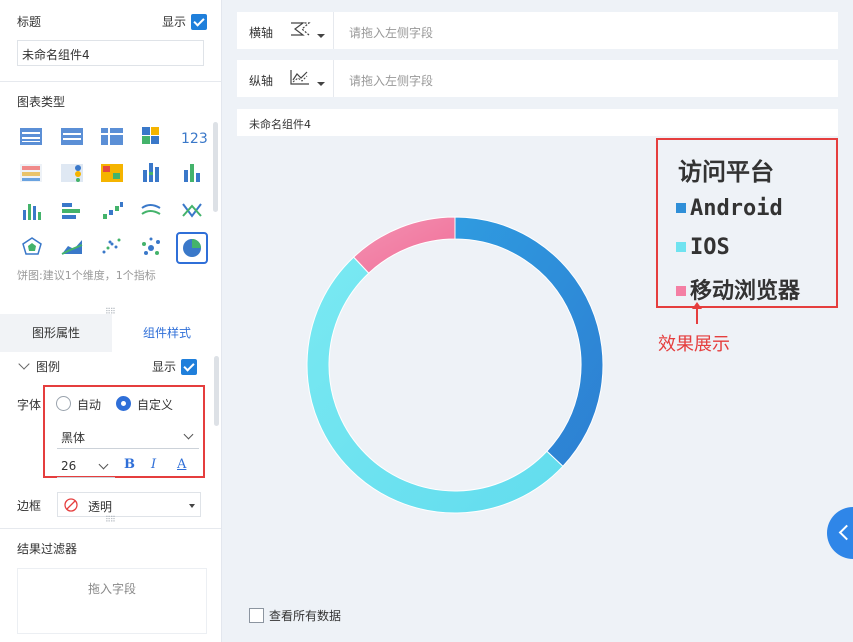 The height and width of the screenshot is (642, 853). Describe the element at coordinates (29, 405) in the screenshot. I see `font-label: 字体` at that location.